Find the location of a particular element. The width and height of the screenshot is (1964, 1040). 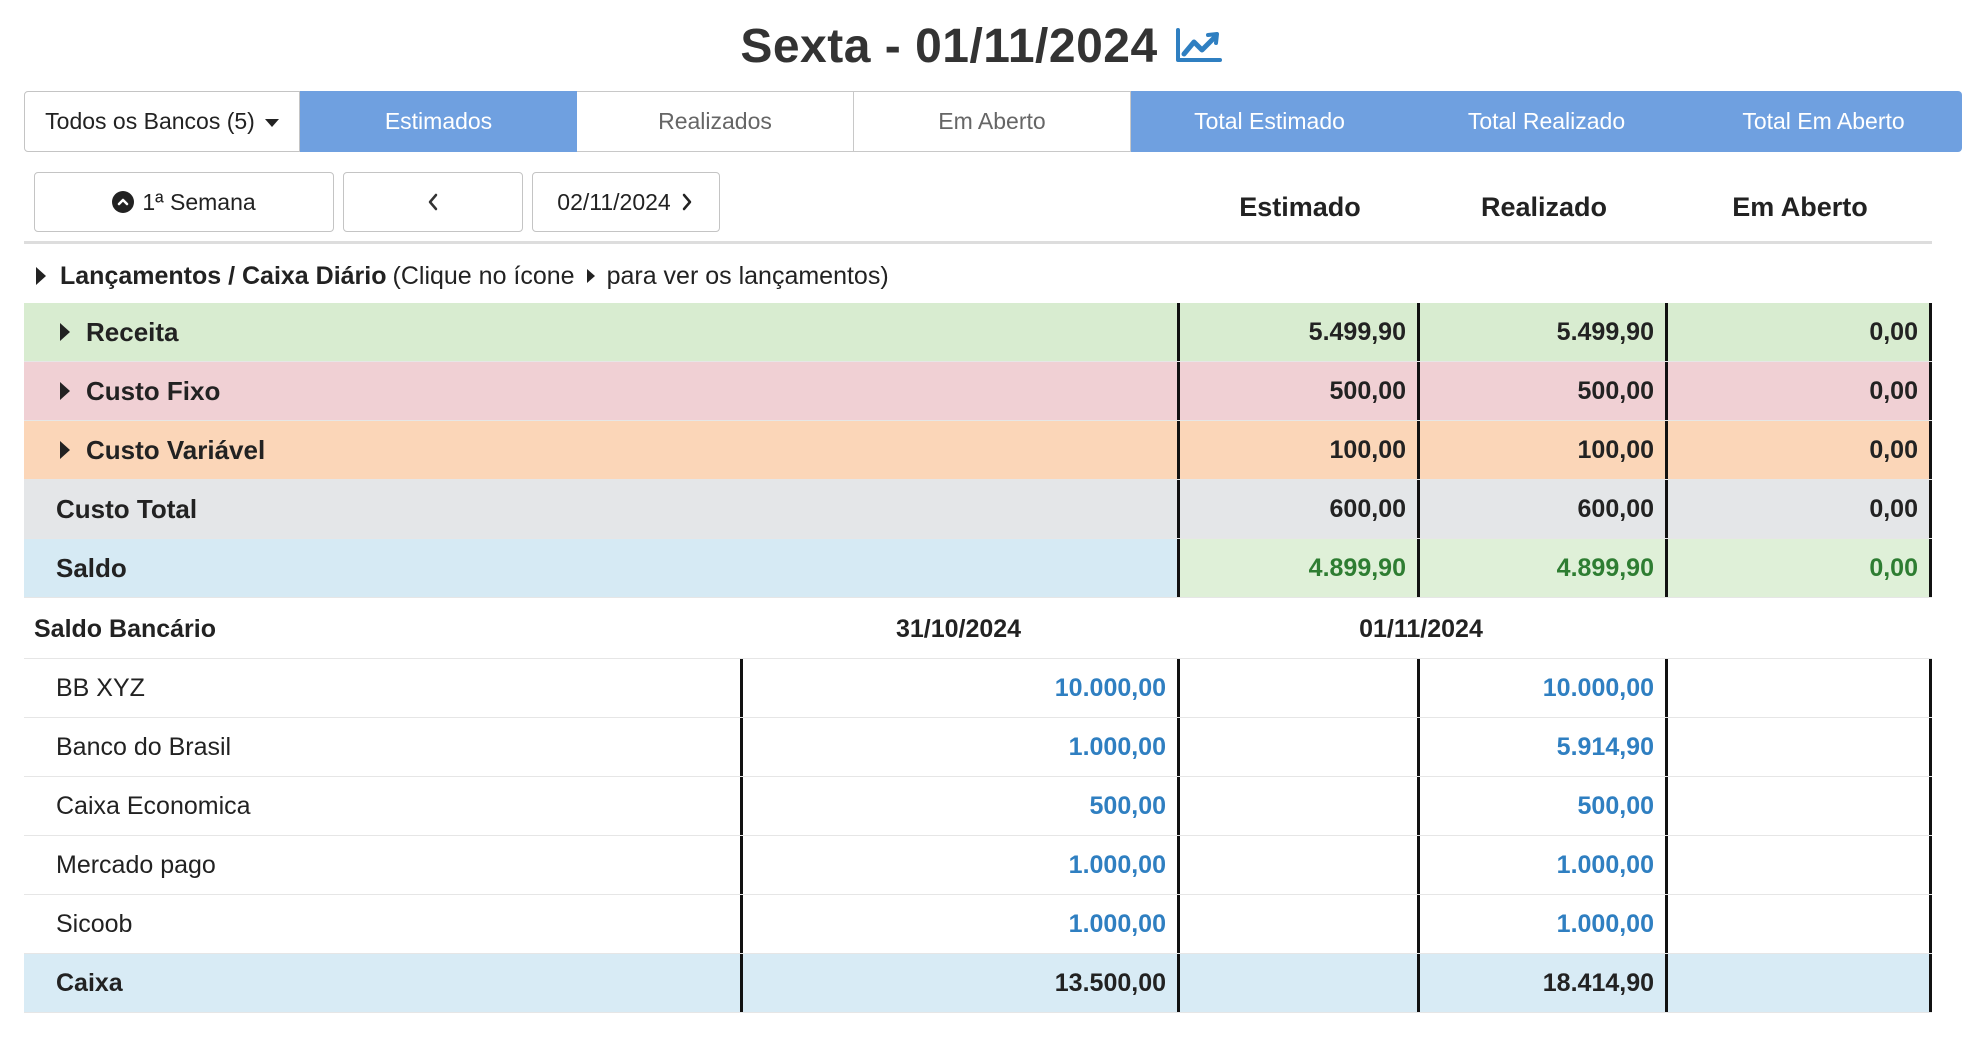

cell-current-balance: 5.914,90 is located at coordinates (1541, 747).